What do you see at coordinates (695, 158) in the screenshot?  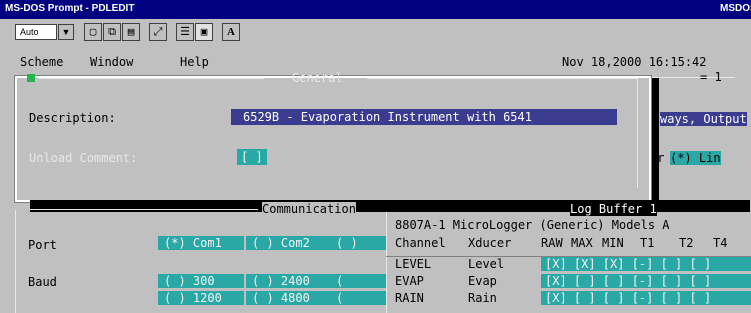 I see `behind-option: (*) Lin` at bounding box center [695, 158].